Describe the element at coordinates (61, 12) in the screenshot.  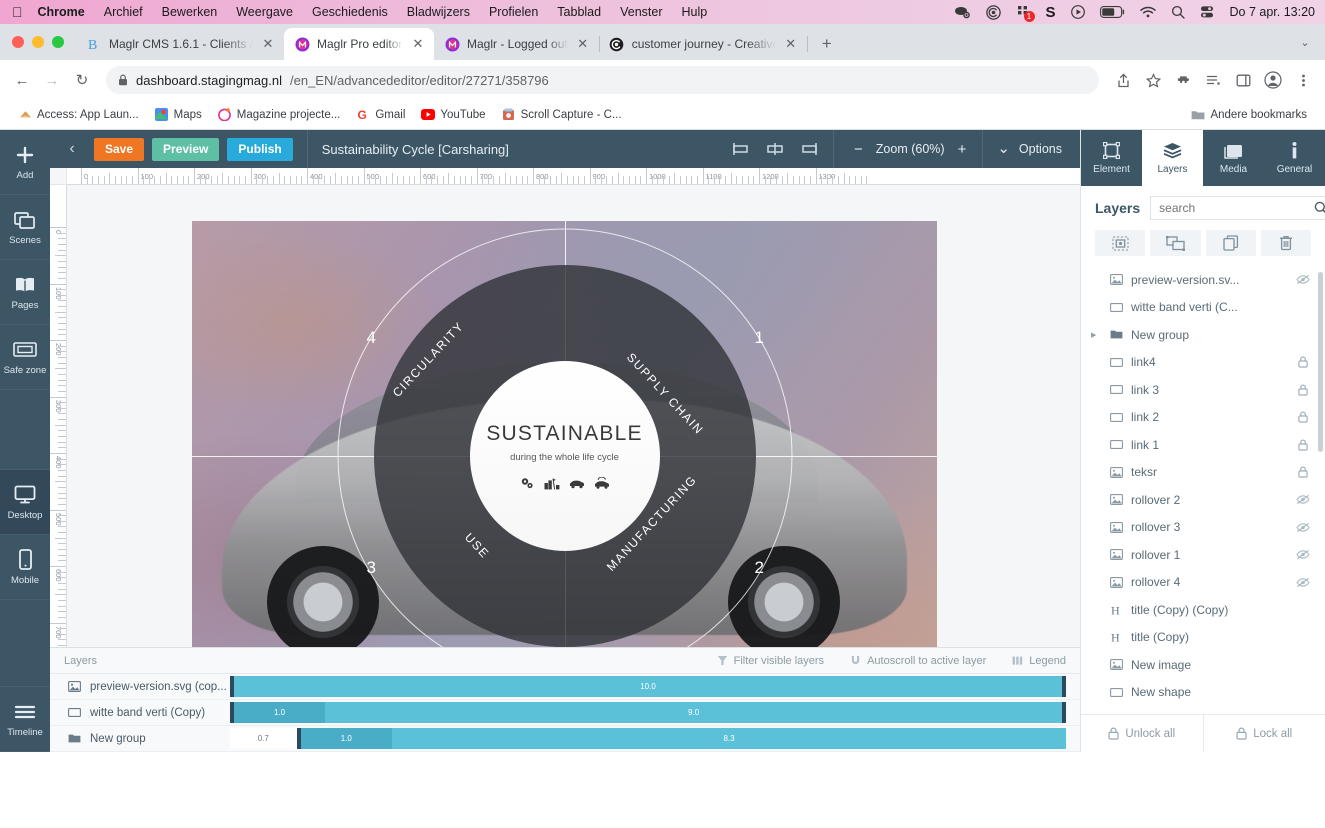
I see `menu-item-chrome: Chrome` at that location.